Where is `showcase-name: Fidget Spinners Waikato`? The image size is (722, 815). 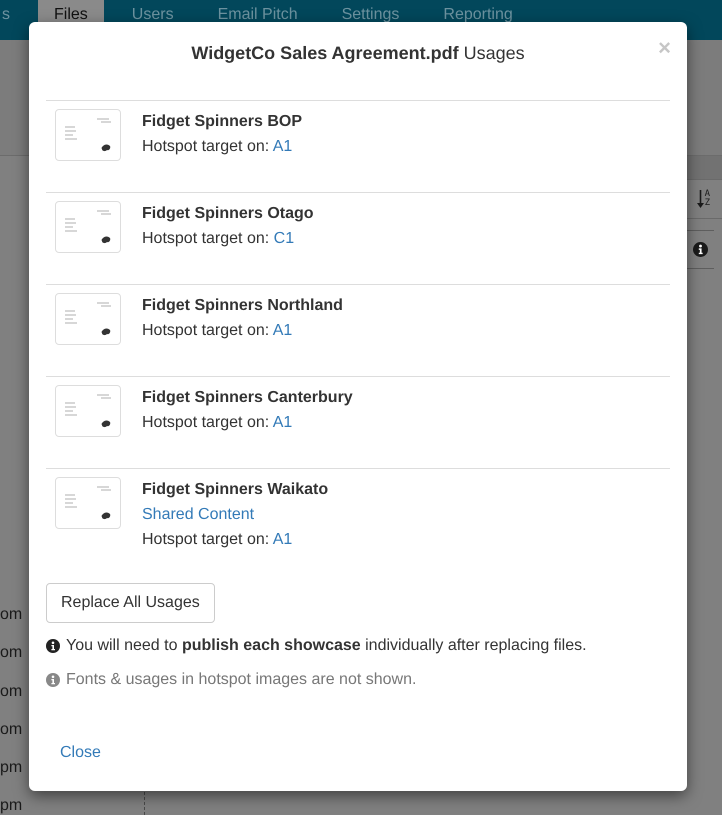 showcase-name: Fidget Spinners Waikato is located at coordinates (235, 490).